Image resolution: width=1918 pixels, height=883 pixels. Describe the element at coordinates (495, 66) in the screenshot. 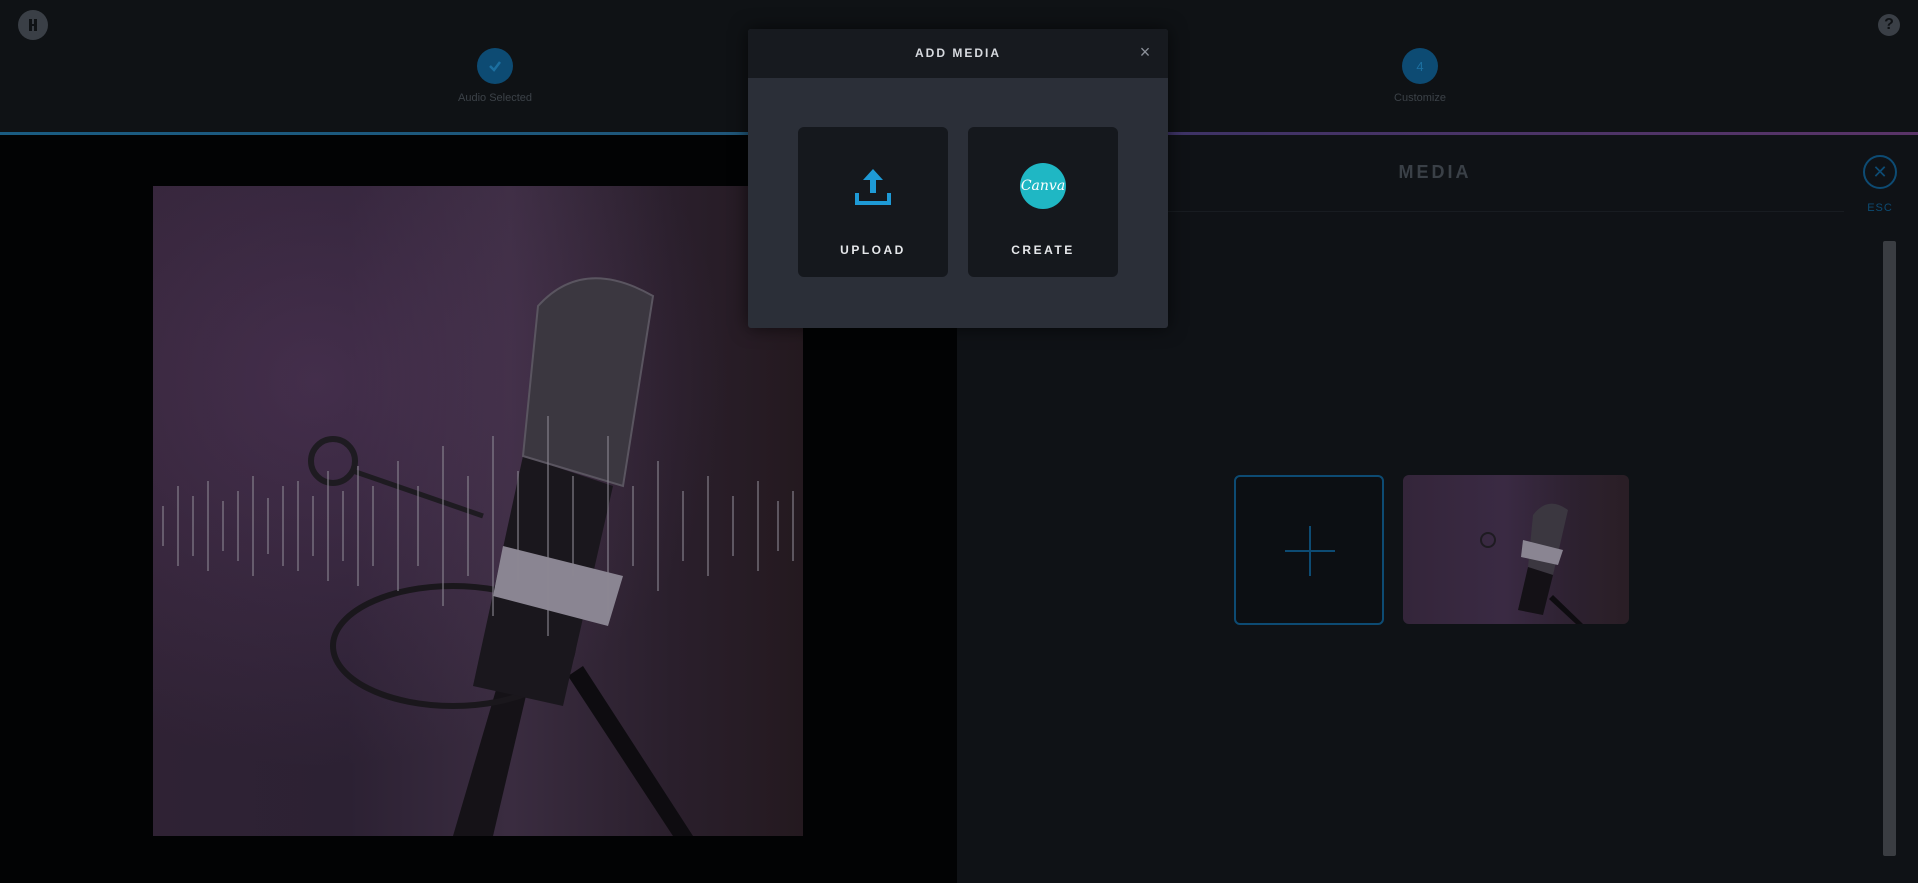

I see `check-icon` at that location.